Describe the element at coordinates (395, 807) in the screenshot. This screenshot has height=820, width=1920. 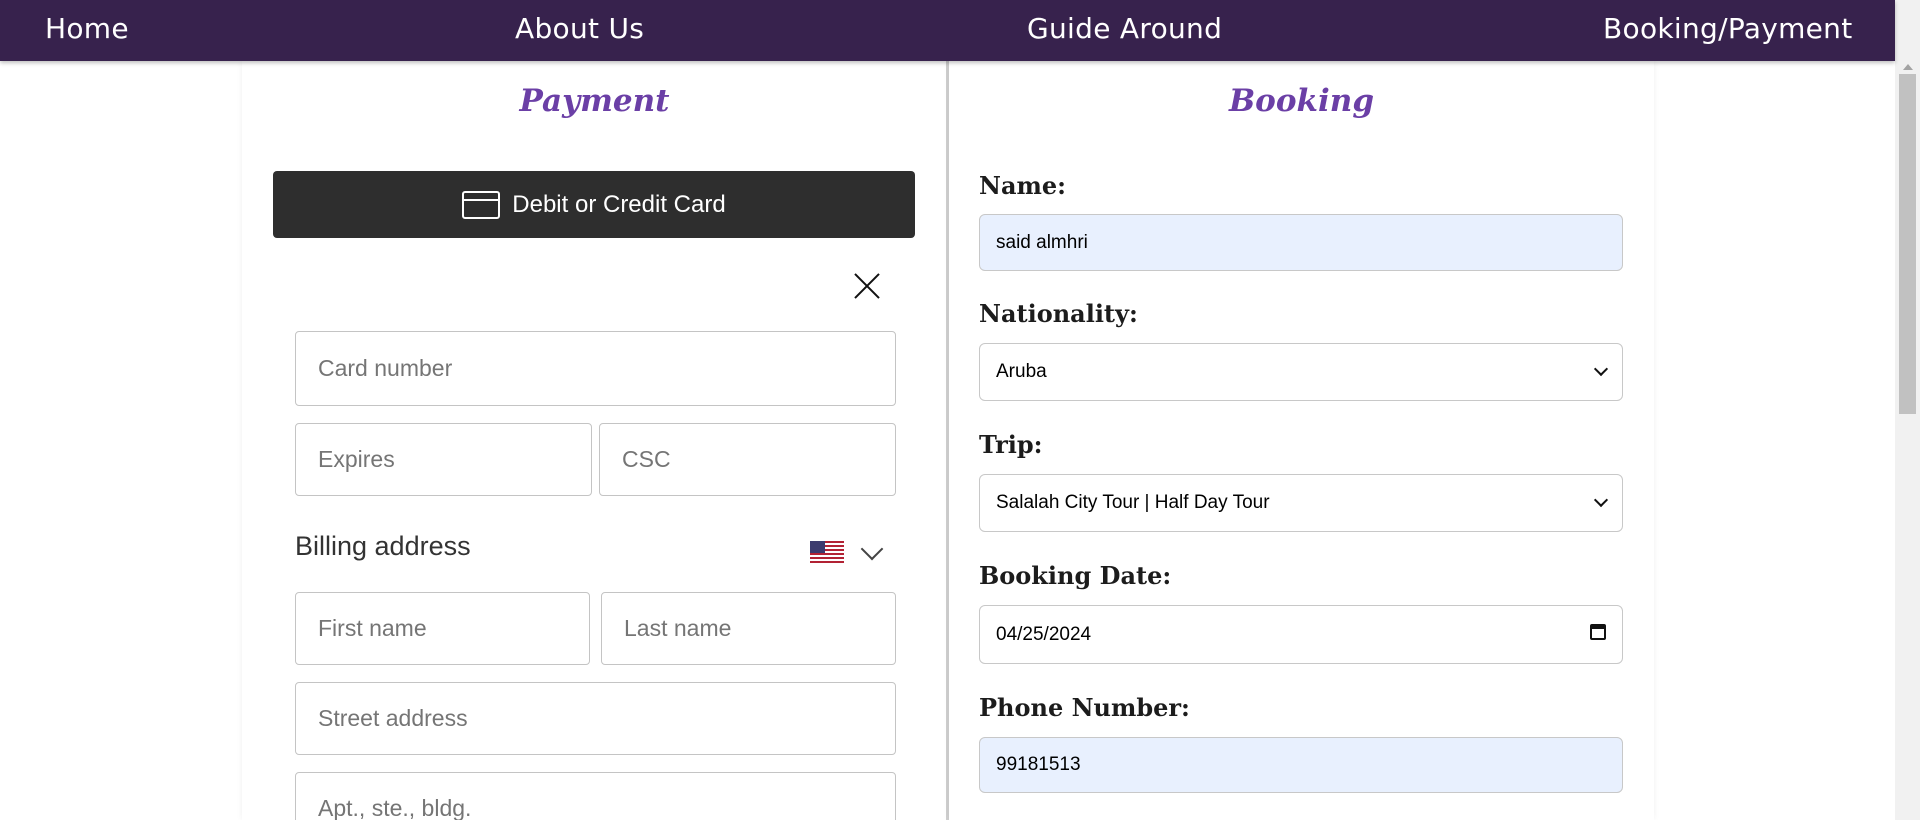
I see `apt-placeholder: Apt., ste., bldg.` at that location.